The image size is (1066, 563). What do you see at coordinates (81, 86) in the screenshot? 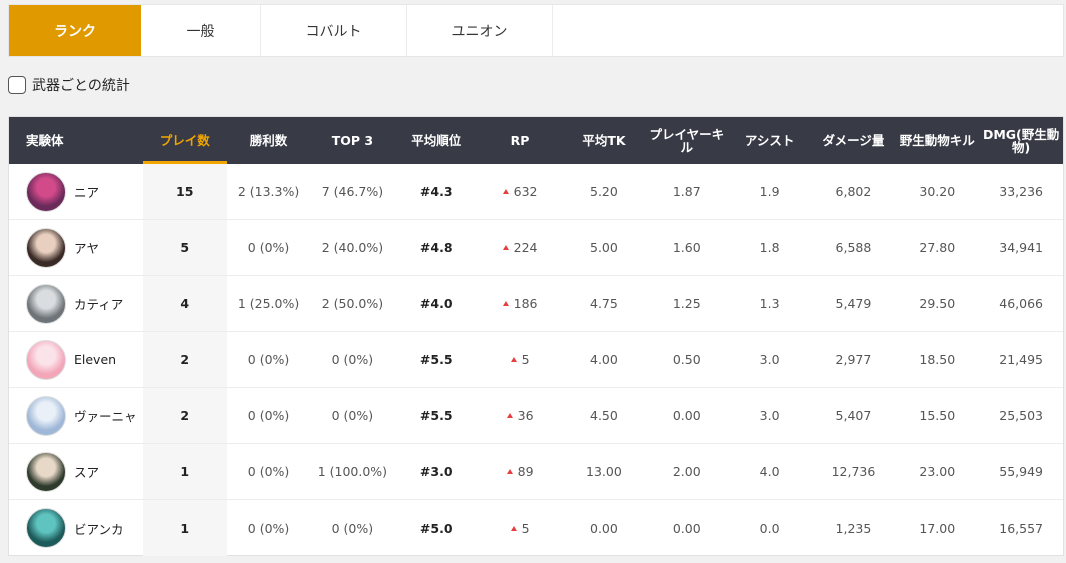
I see `weapon-stats-label: 武器ごとの統計` at bounding box center [81, 86].